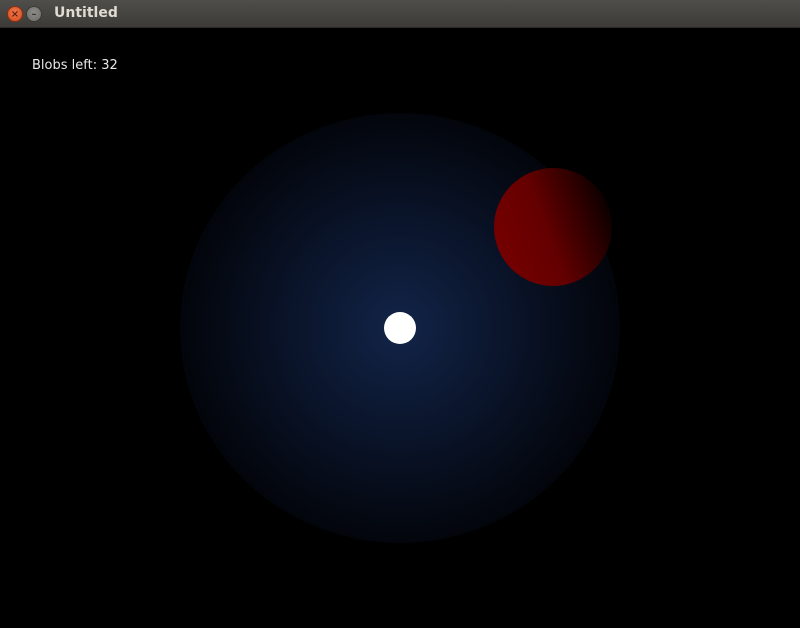 The width and height of the screenshot is (800, 628). I want to click on minimize-window-button: –, so click(34, 14).